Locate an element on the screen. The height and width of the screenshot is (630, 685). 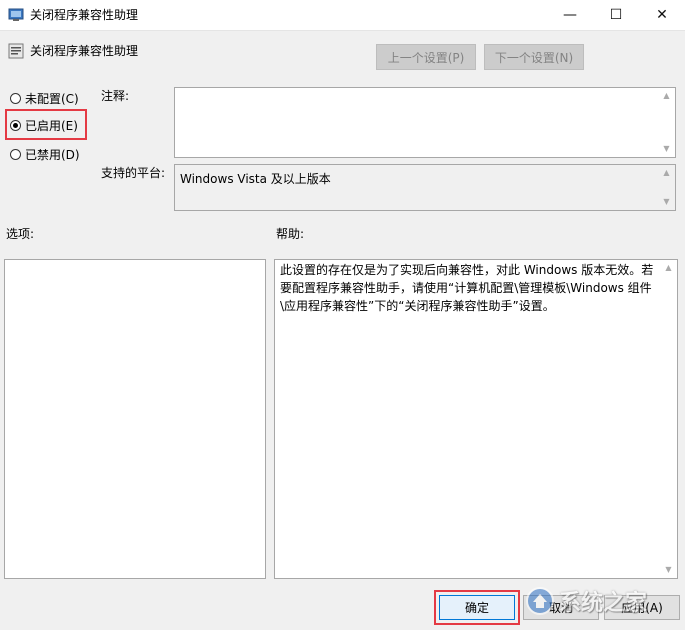
maximize-icon: ☐ is located at coordinates (616, 15).